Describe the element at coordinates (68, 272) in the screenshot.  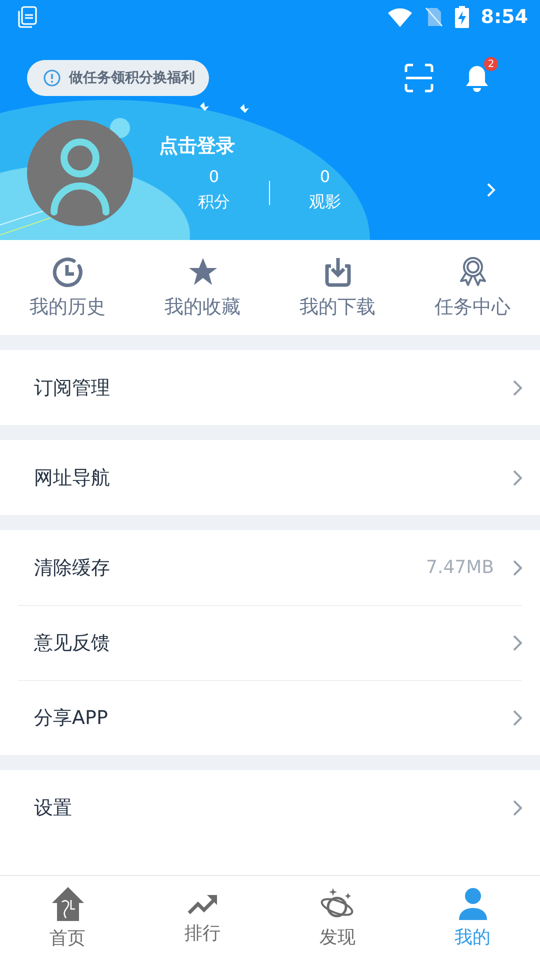
I see `clock-icon` at that location.